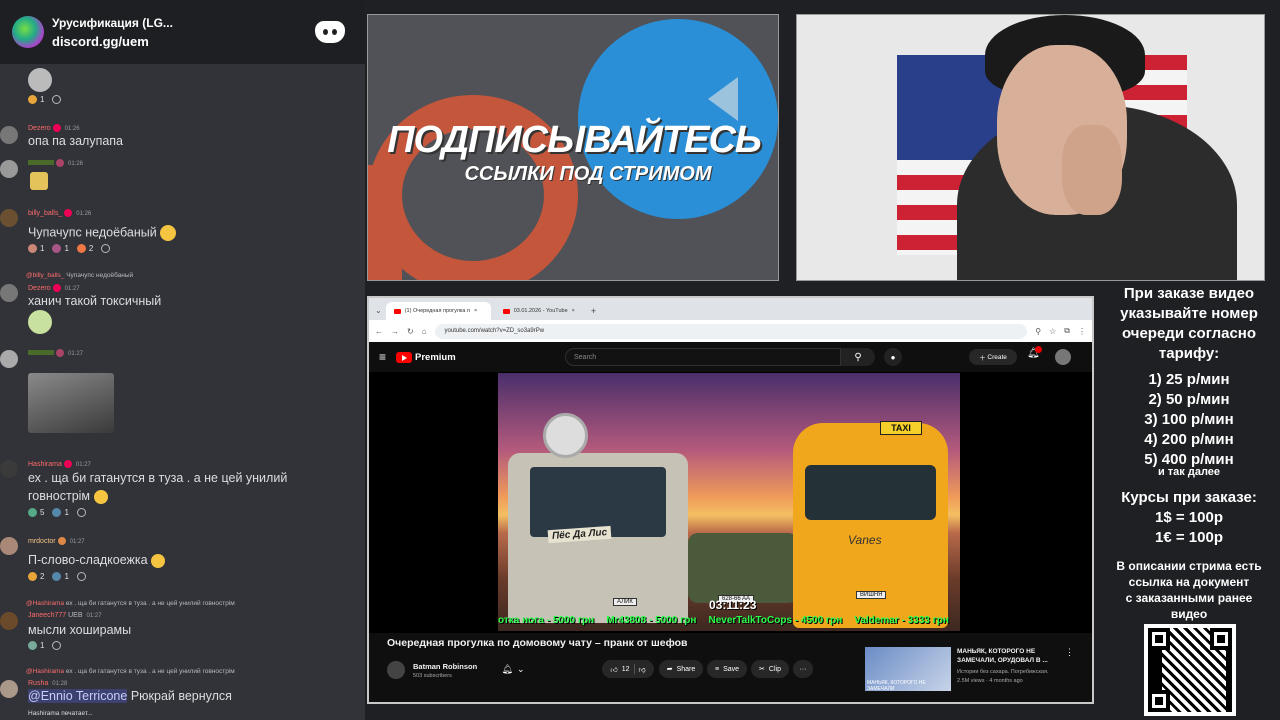 The image size is (1280, 720). Describe the element at coordinates (102, 233) in the screenshot. I see `message-text: Чупачупс недоёбаный` at that location.